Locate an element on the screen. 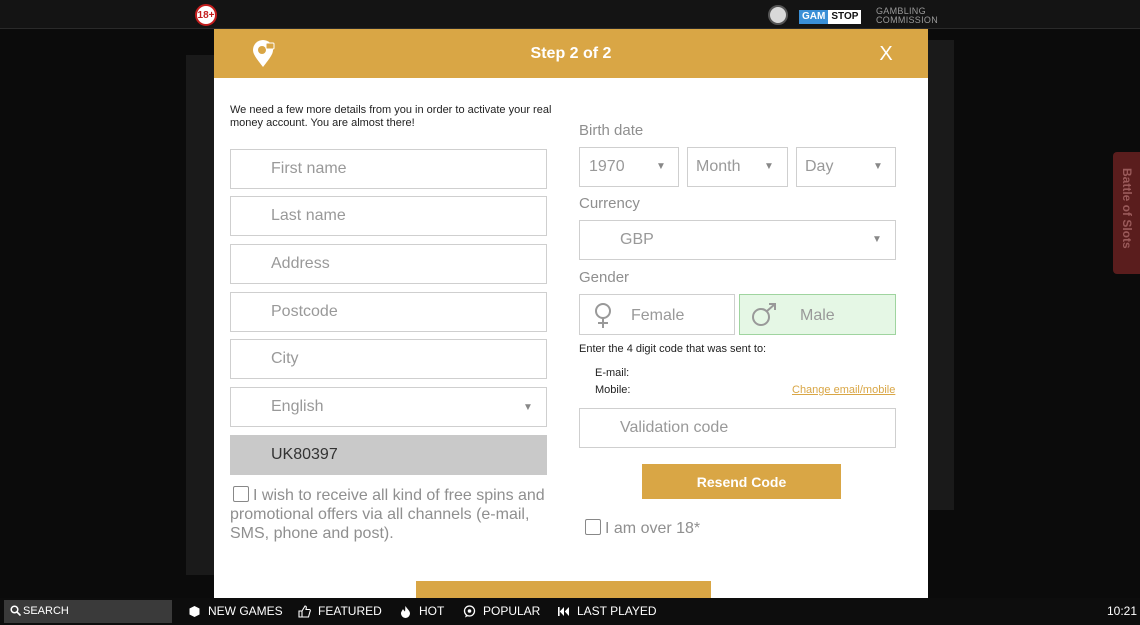  search-button: SEARCH is located at coordinates (88, 611).